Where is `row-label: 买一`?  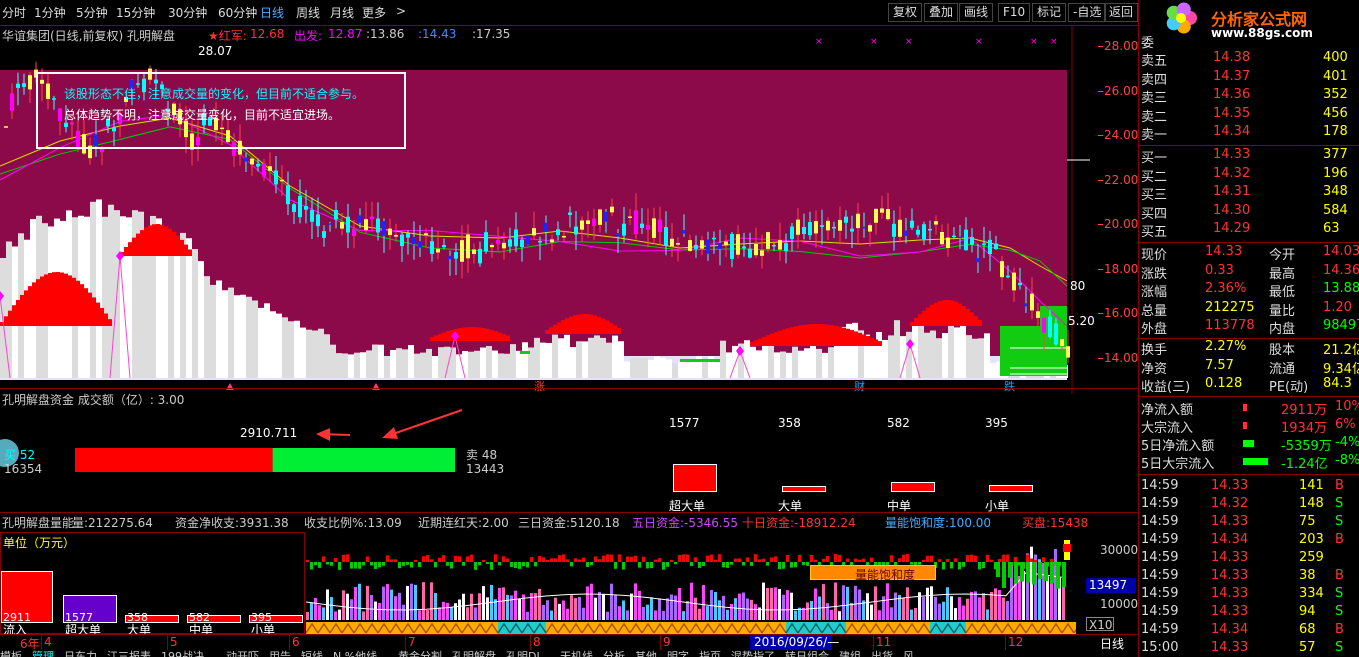 row-label: 买一 is located at coordinates (1154, 158).